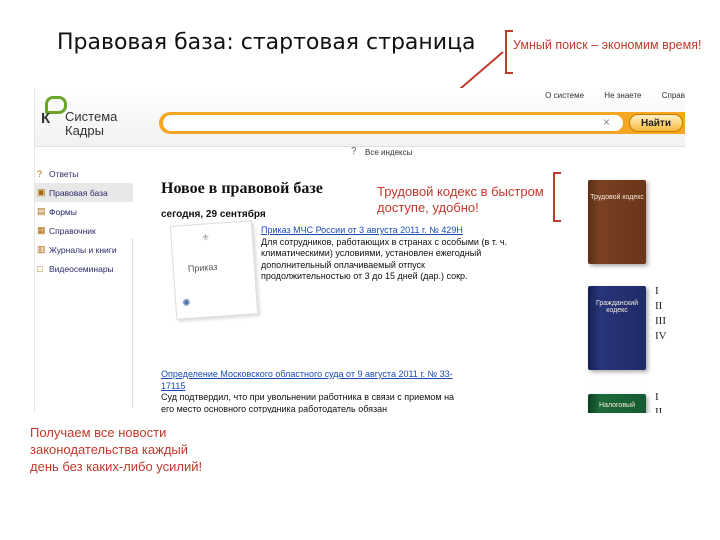  I want to click on sidebar-item-legal-base: ▣ Правовая база, so click(84, 192).